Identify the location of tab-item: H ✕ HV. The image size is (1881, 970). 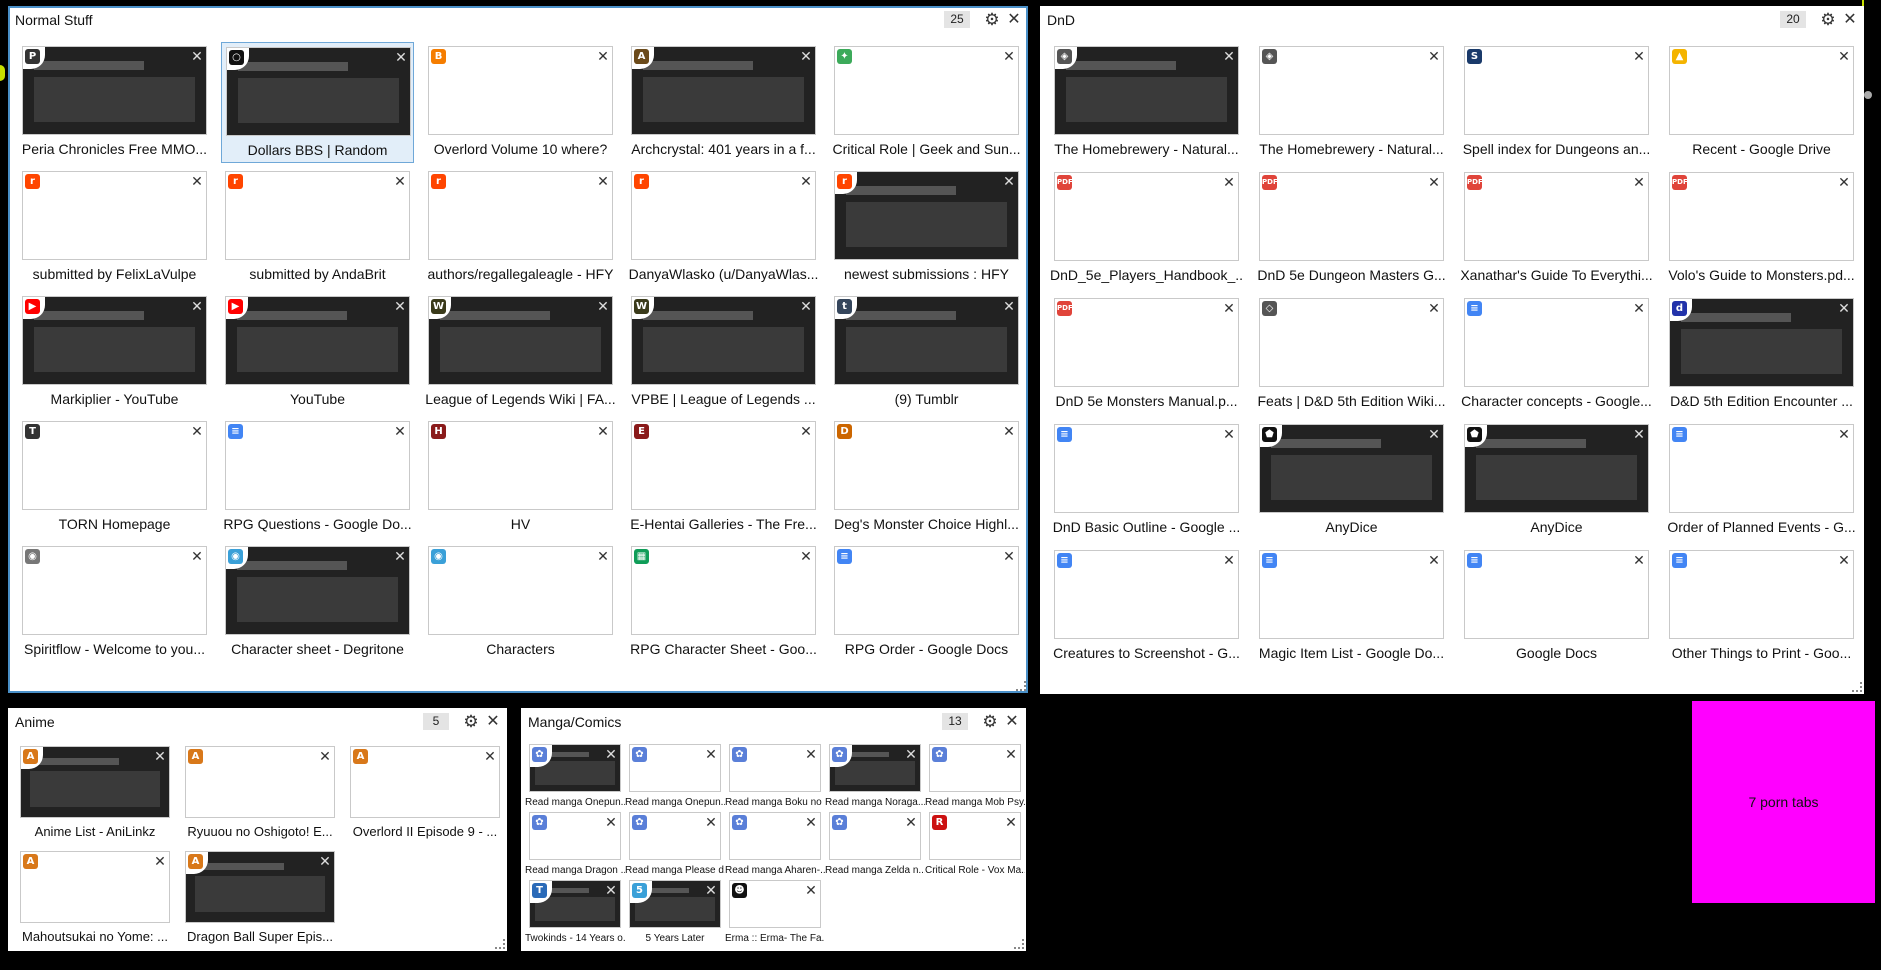
(520, 477).